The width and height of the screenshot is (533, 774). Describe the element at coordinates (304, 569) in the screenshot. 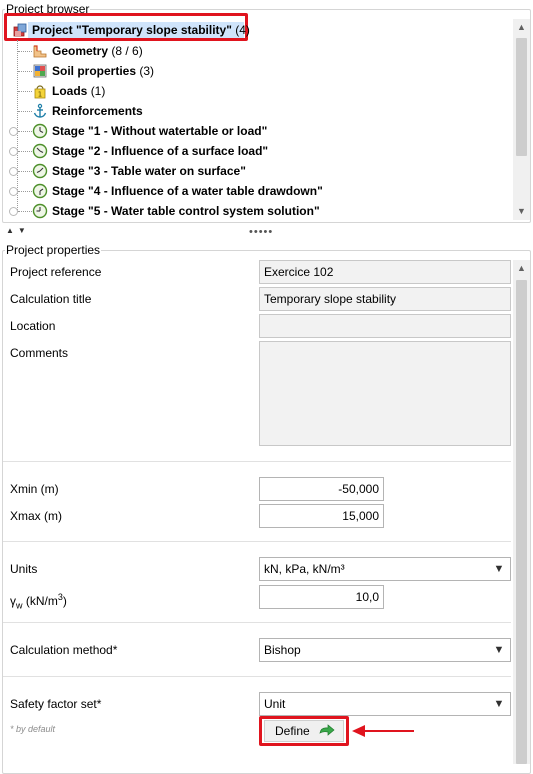

I see `units-value: kN, kPa, kN/m³` at that location.